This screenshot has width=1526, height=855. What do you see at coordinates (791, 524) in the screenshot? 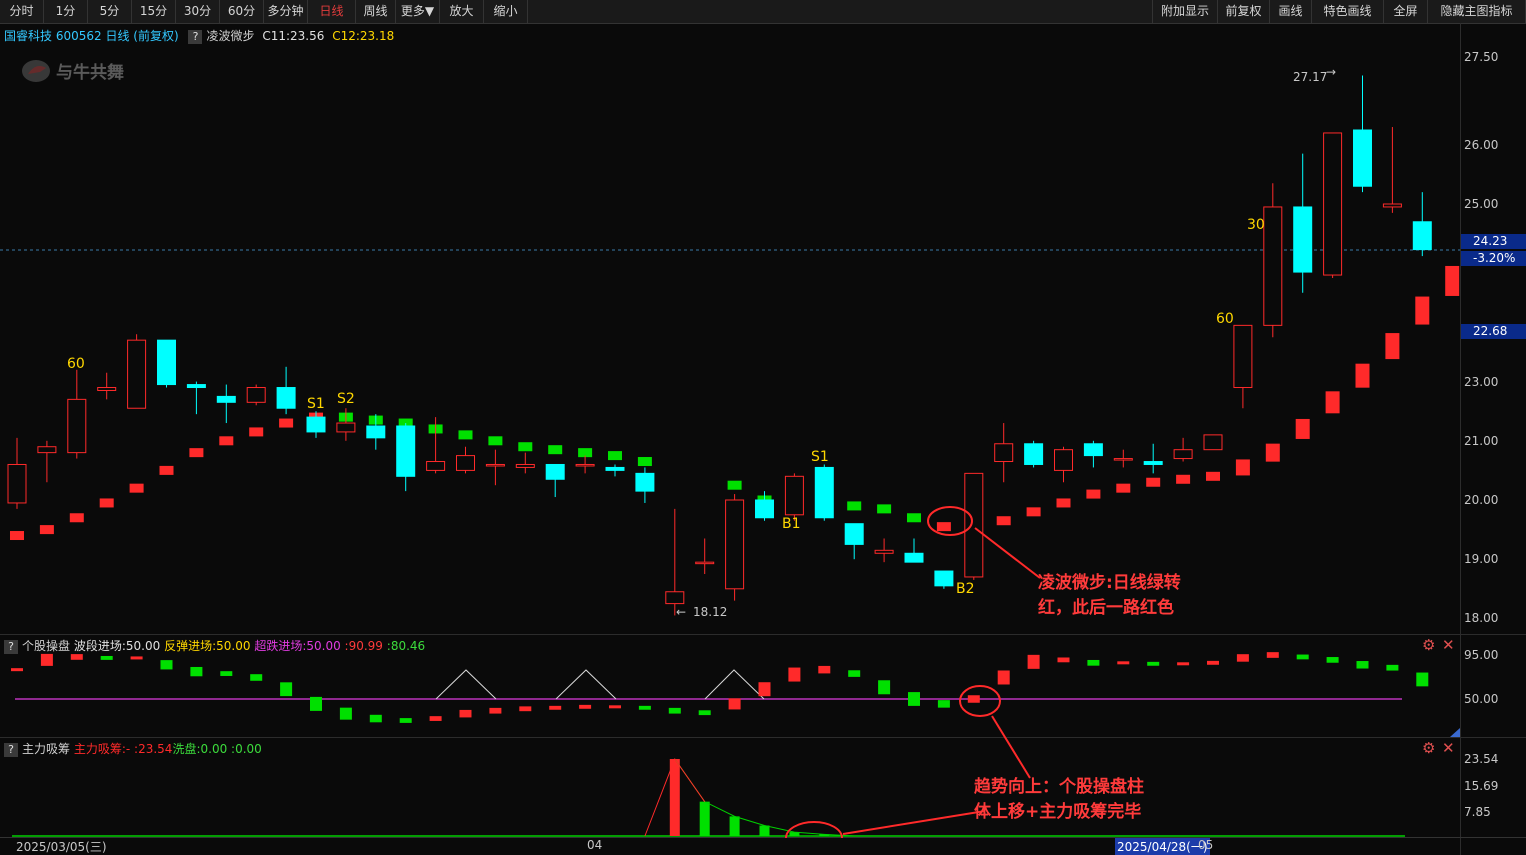
I see `signal-b1-label: B1` at bounding box center [791, 524].